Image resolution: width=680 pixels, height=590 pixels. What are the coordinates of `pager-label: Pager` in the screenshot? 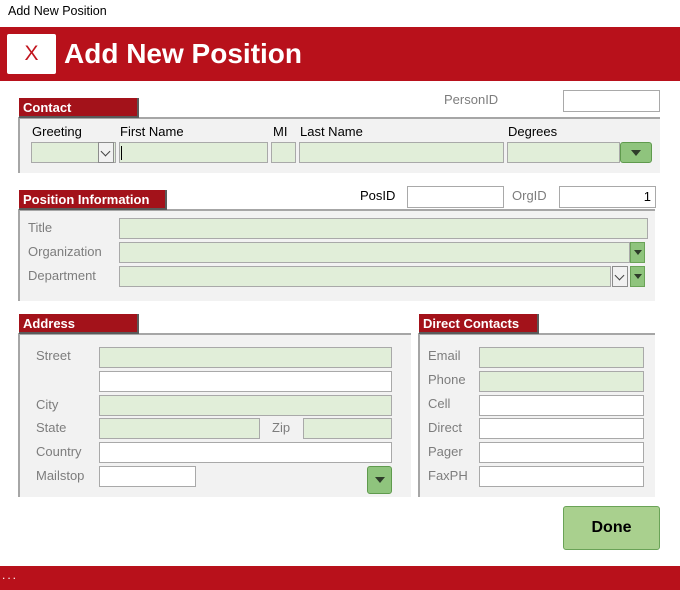 It's located at (445, 451).